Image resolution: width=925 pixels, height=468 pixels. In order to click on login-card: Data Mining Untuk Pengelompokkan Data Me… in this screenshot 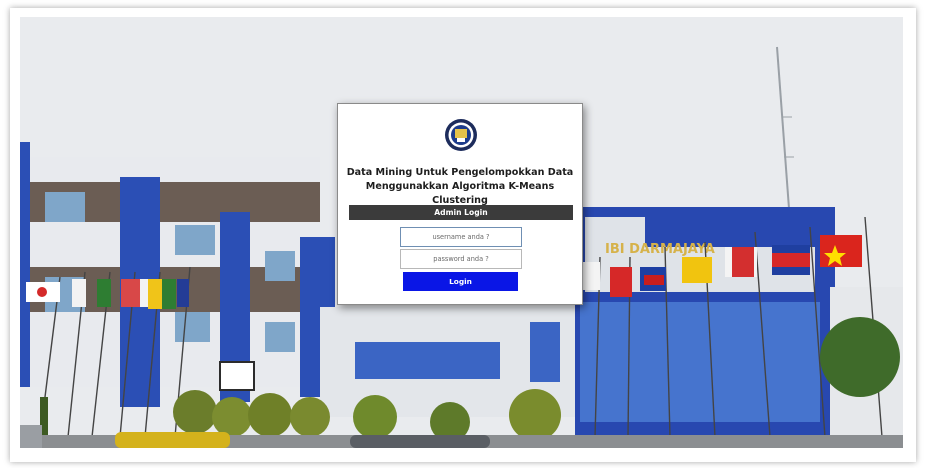, I will do `click(460, 204)`.